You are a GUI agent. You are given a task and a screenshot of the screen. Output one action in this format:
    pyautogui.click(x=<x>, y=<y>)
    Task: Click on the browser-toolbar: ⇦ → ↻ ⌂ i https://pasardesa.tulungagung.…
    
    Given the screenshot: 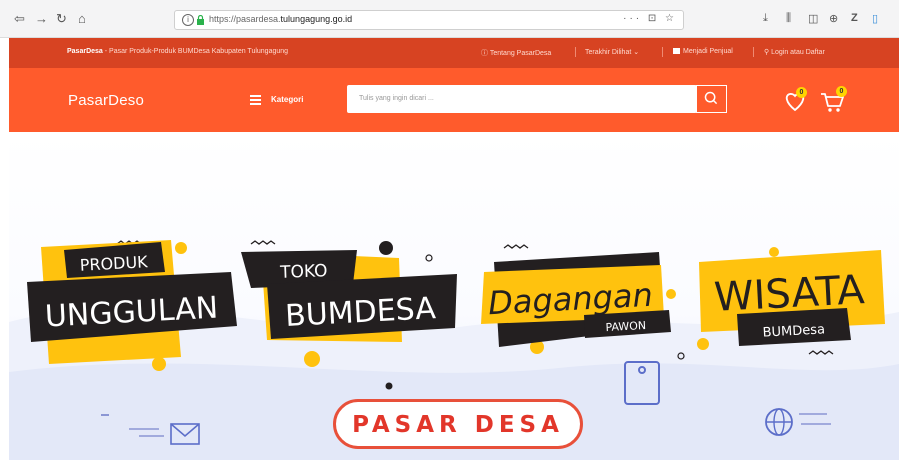 What is the action you would take?
    pyautogui.click(x=449, y=19)
    